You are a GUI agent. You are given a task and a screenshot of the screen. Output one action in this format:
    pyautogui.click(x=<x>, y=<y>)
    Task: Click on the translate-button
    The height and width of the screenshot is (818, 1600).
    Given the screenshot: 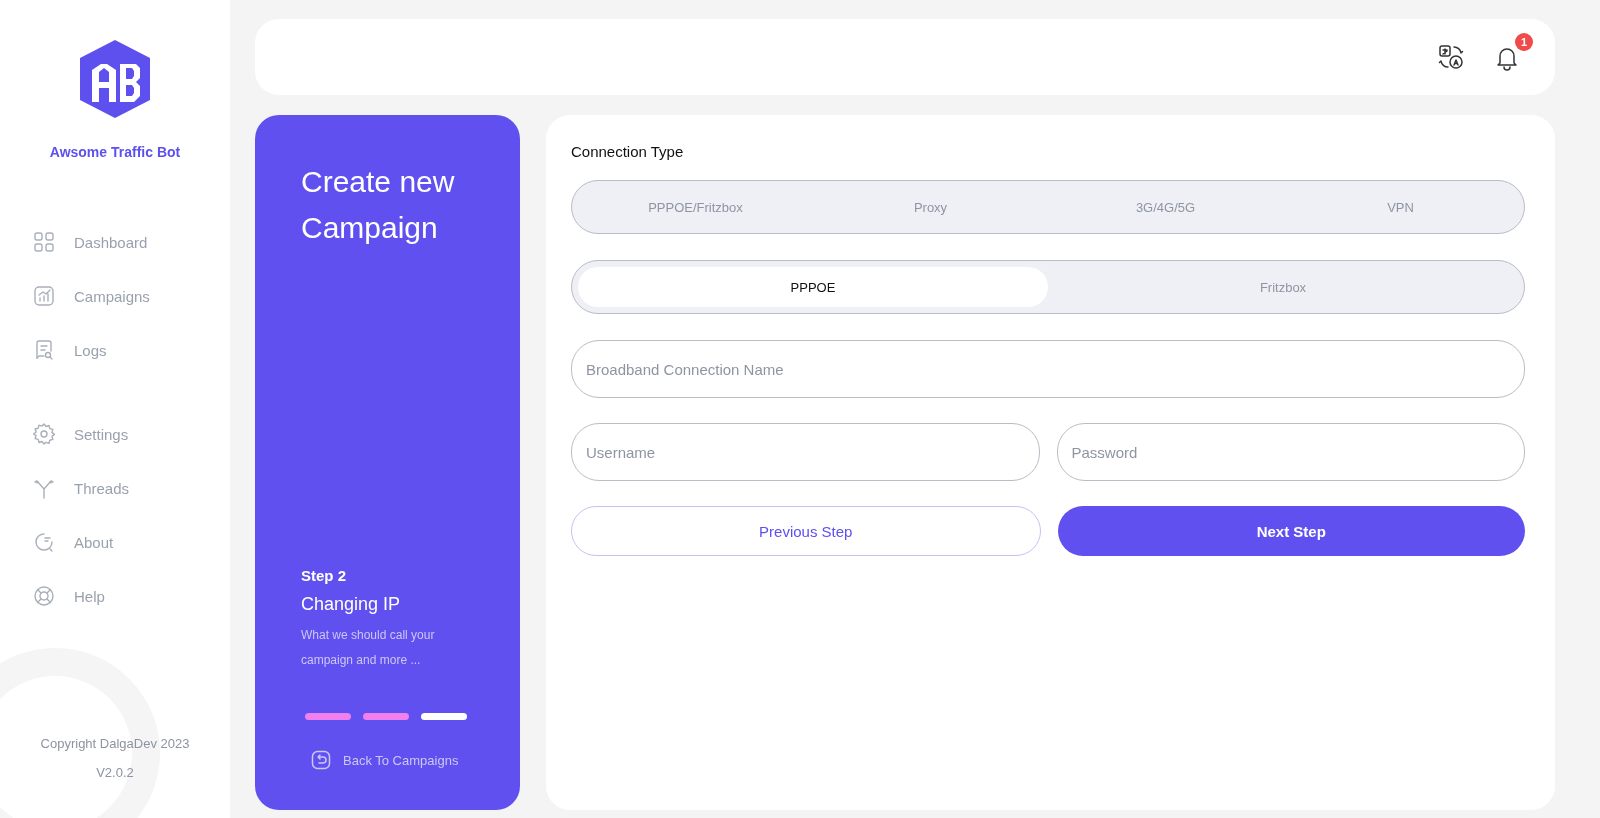 What is the action you would take?
    pyautogui.click(x=1451, y=57)
    